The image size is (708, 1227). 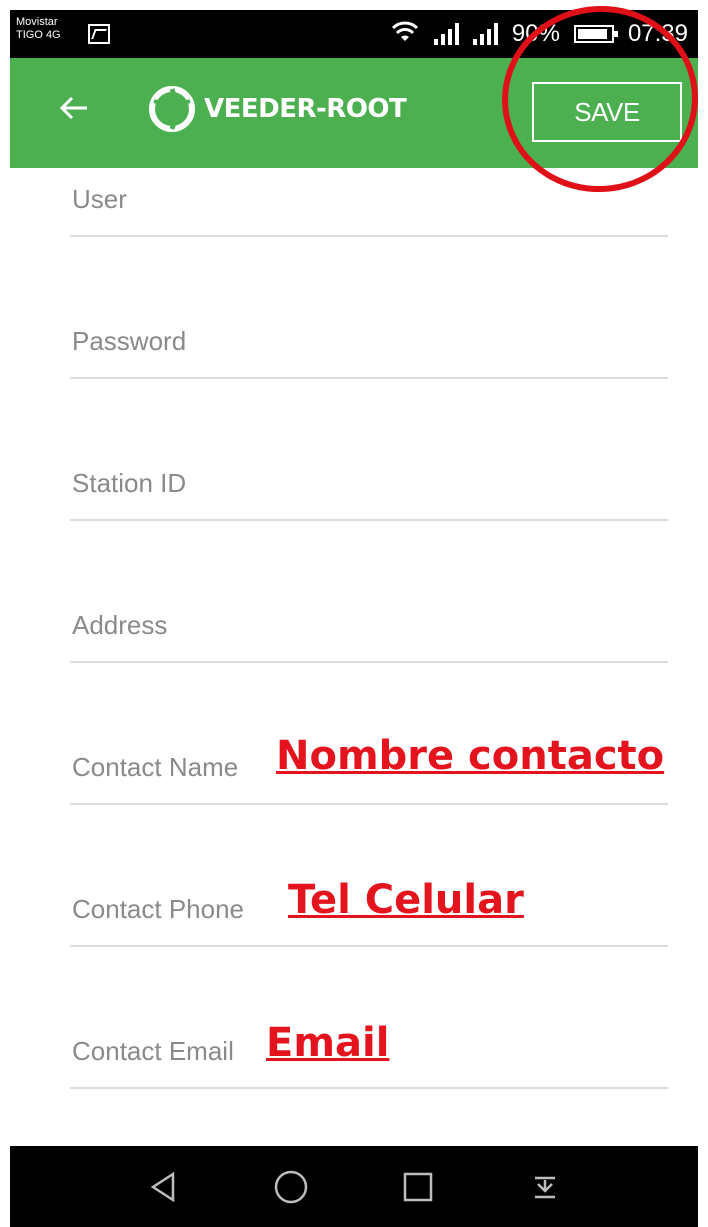 I want to click on annotation-contact-name: Nombre contacto, so click(x=470, y=756).